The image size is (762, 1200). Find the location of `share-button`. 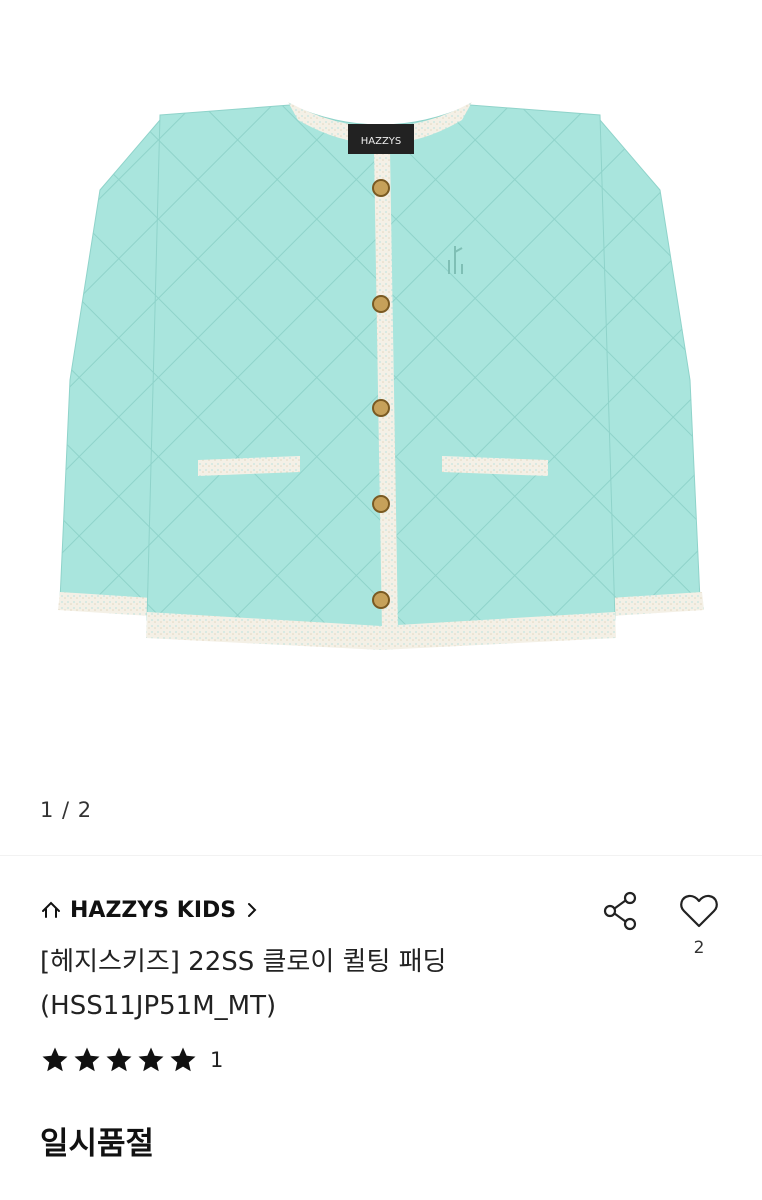

share-button is located at coordinates (621, 911).